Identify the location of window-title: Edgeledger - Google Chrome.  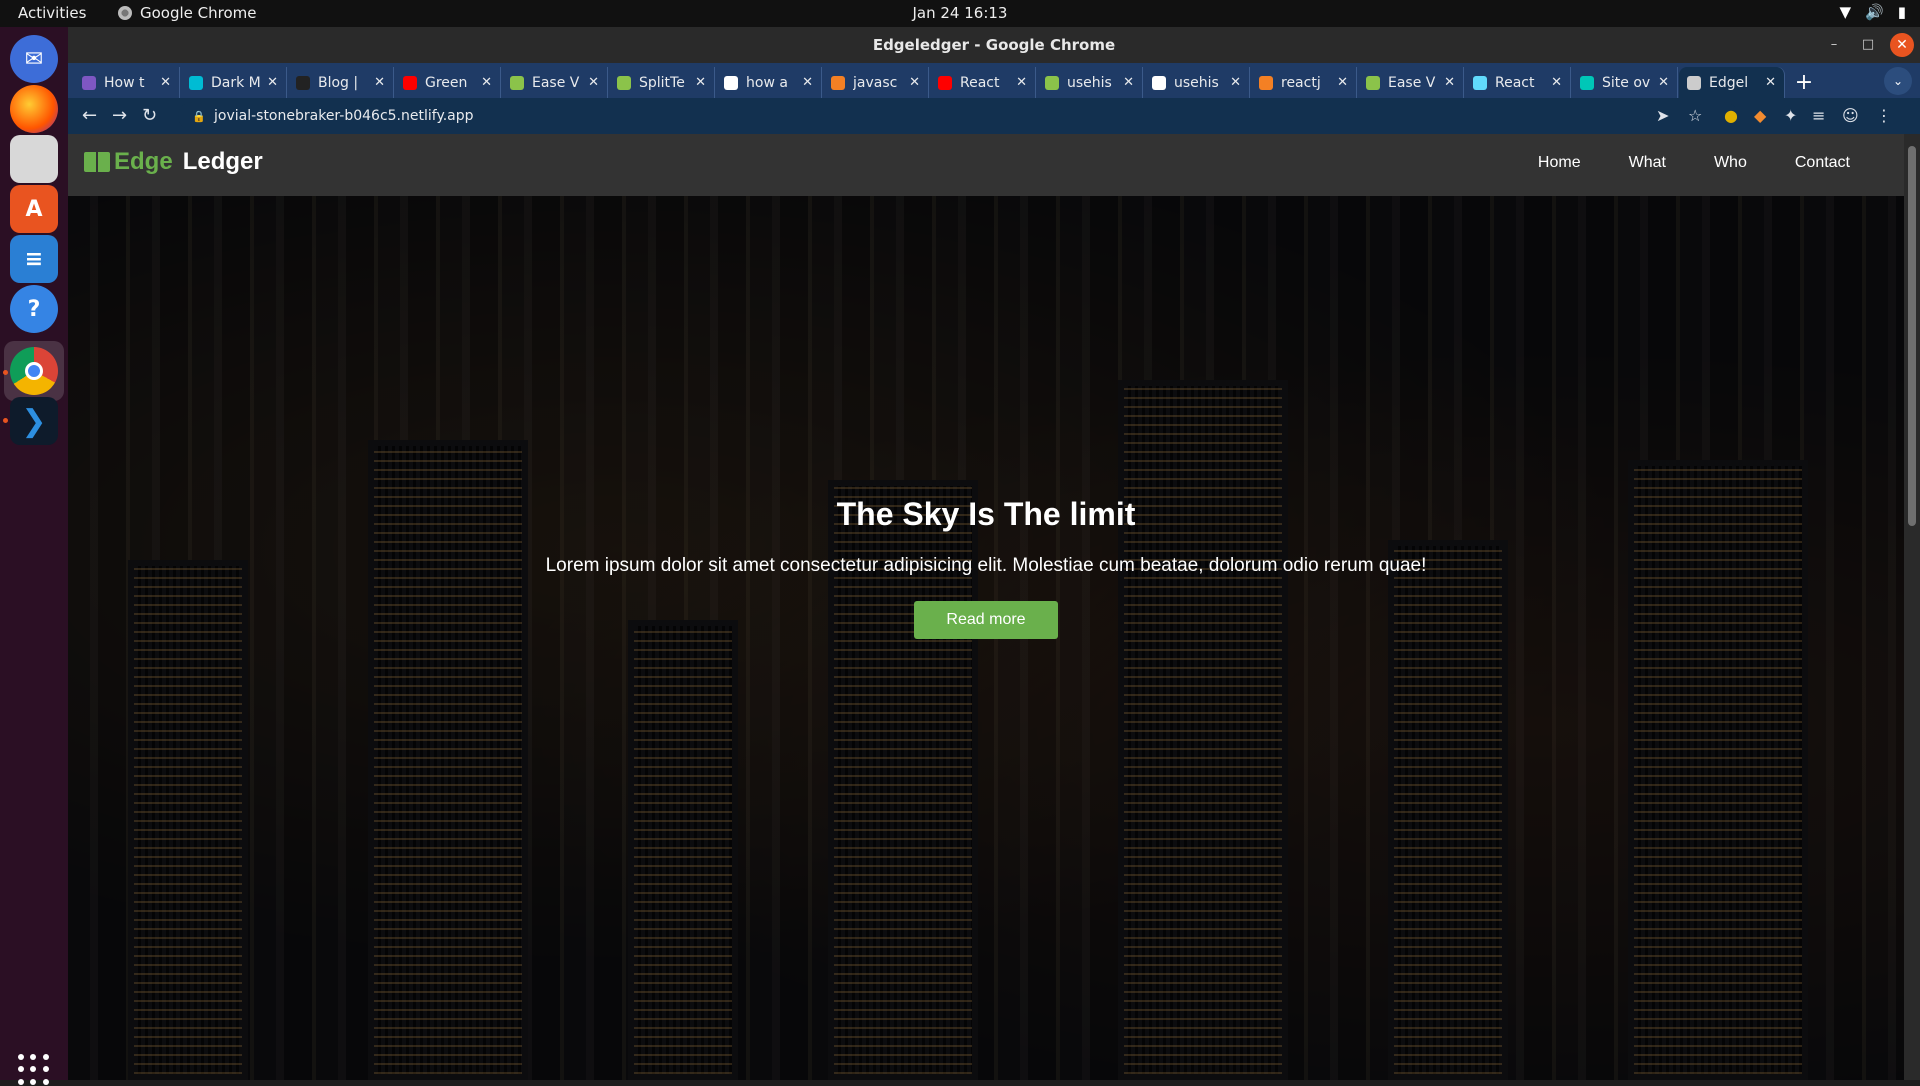
(994, 45).